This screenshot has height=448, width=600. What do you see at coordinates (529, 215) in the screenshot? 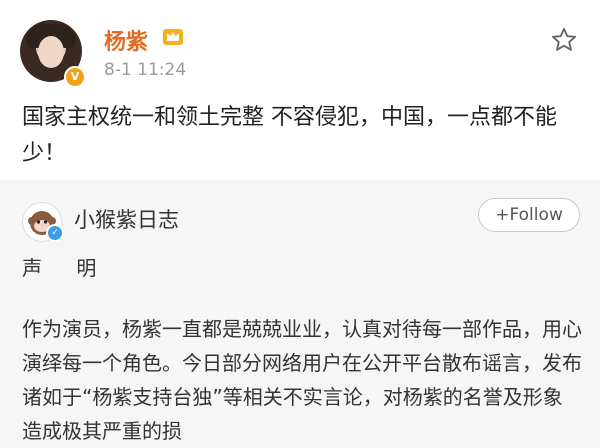
I see `follow-button: +Follow` at bounding box center [529, 215].